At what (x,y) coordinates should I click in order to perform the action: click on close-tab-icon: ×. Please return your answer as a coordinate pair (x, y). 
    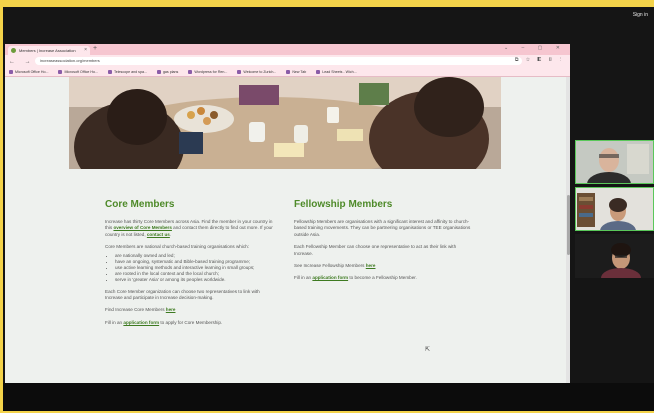
    Looking at the image, I should click on (85, 50).